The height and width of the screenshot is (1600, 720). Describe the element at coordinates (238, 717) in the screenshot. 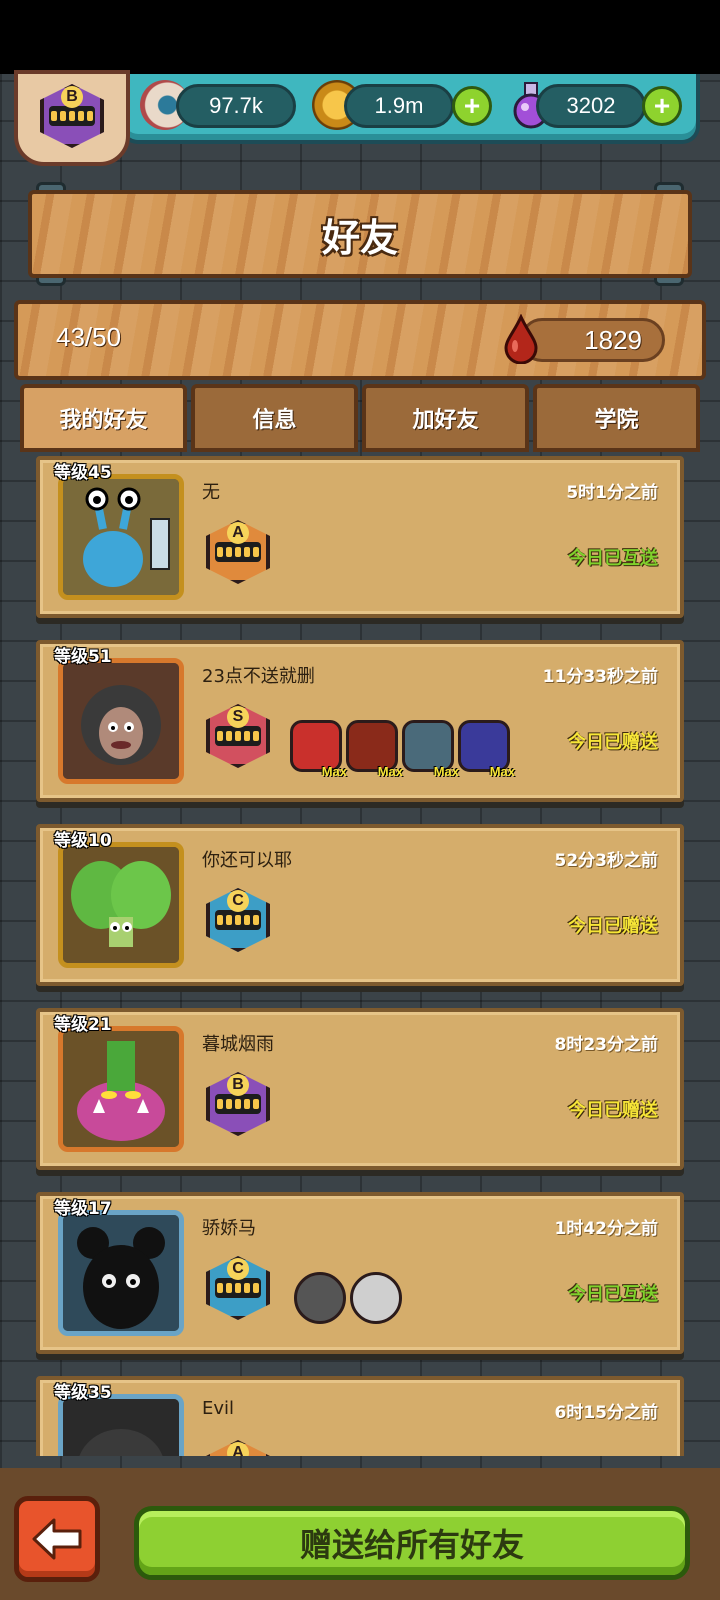

I see `rank-letter: S` at that location.